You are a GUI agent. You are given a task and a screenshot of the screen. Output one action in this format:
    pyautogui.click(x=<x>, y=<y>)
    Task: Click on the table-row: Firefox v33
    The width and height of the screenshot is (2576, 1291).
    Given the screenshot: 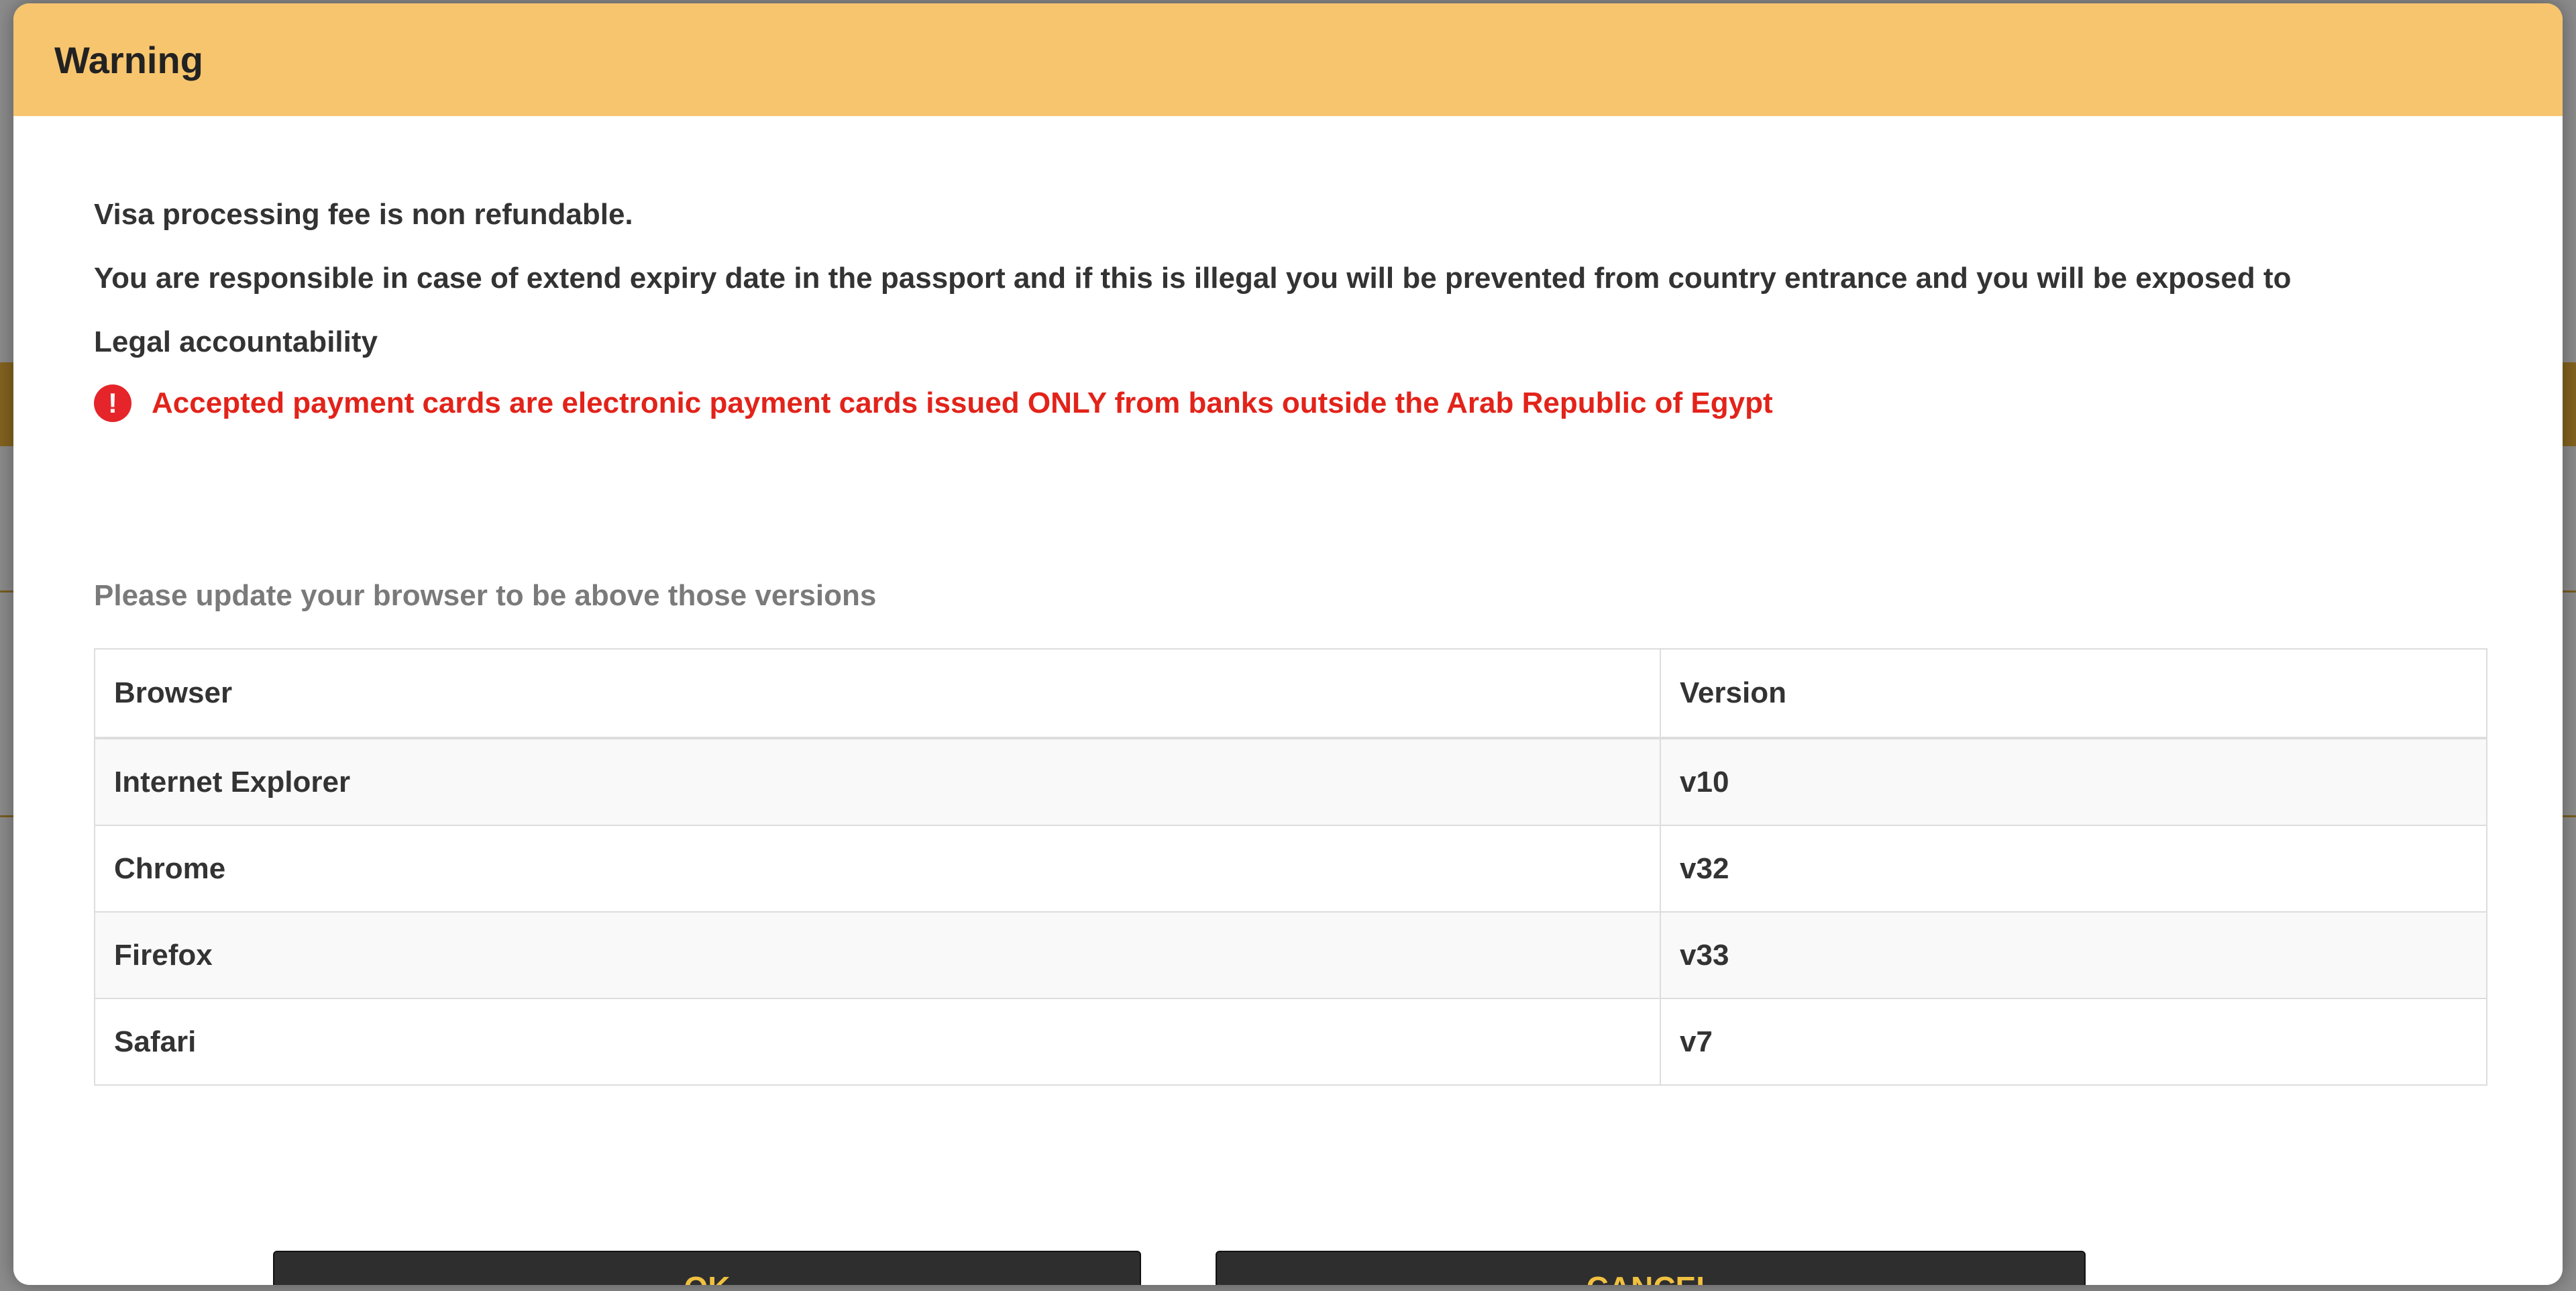 What is the action you would take?
    pyautogui.click(x=1290, y=955)
    